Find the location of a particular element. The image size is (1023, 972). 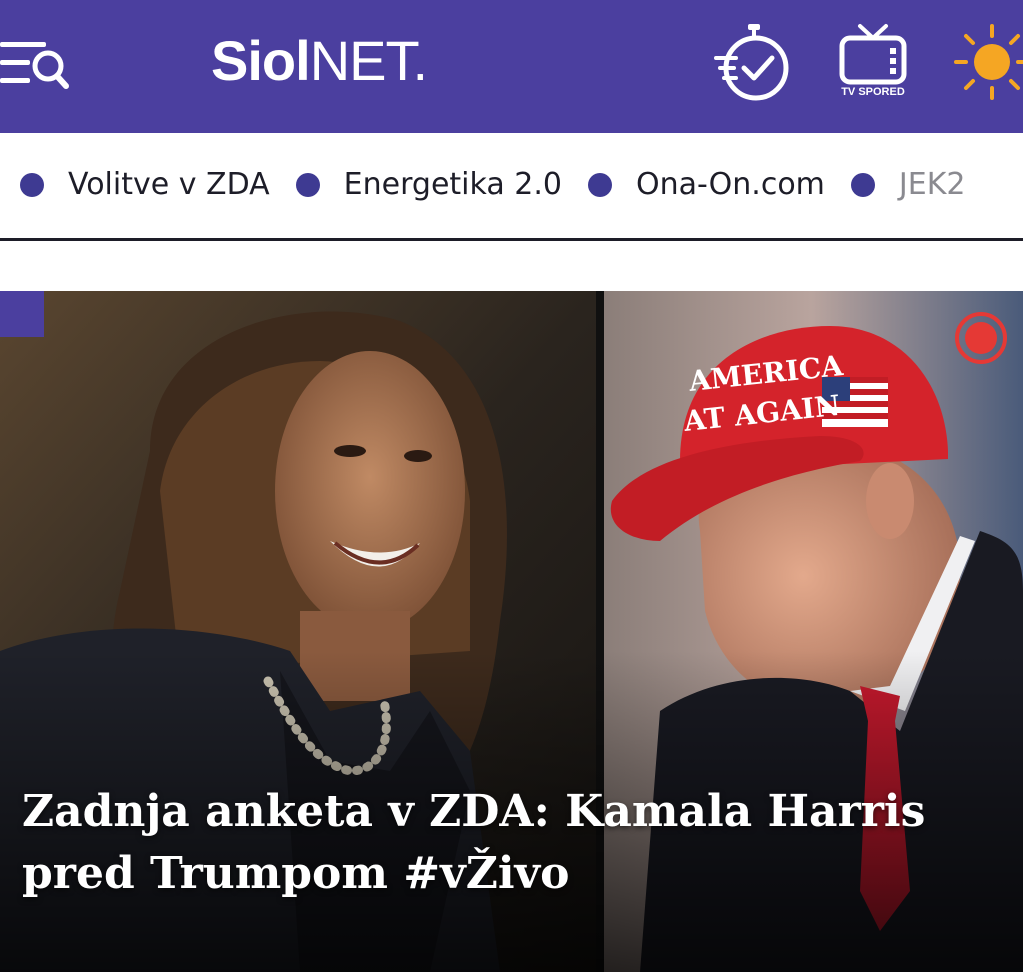

menu-search-button is located at coordinates (35, 63).